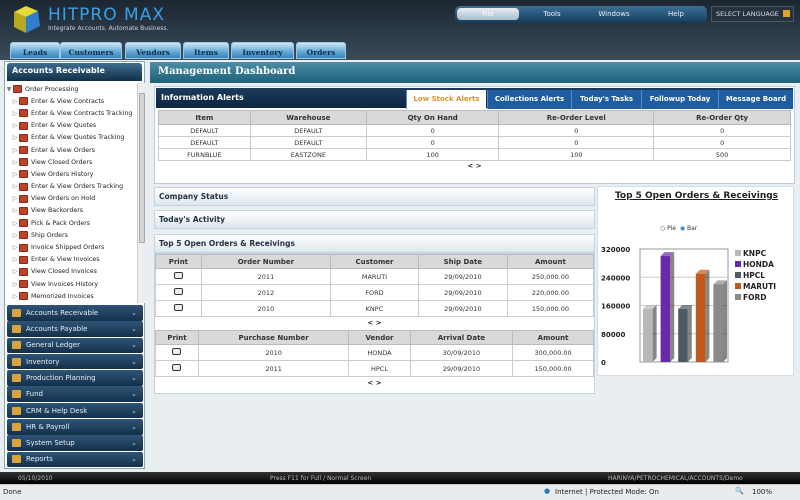 This screenshot has height=500, width=800. I want to click on column-header: Purchase Number, so click(273, 337).